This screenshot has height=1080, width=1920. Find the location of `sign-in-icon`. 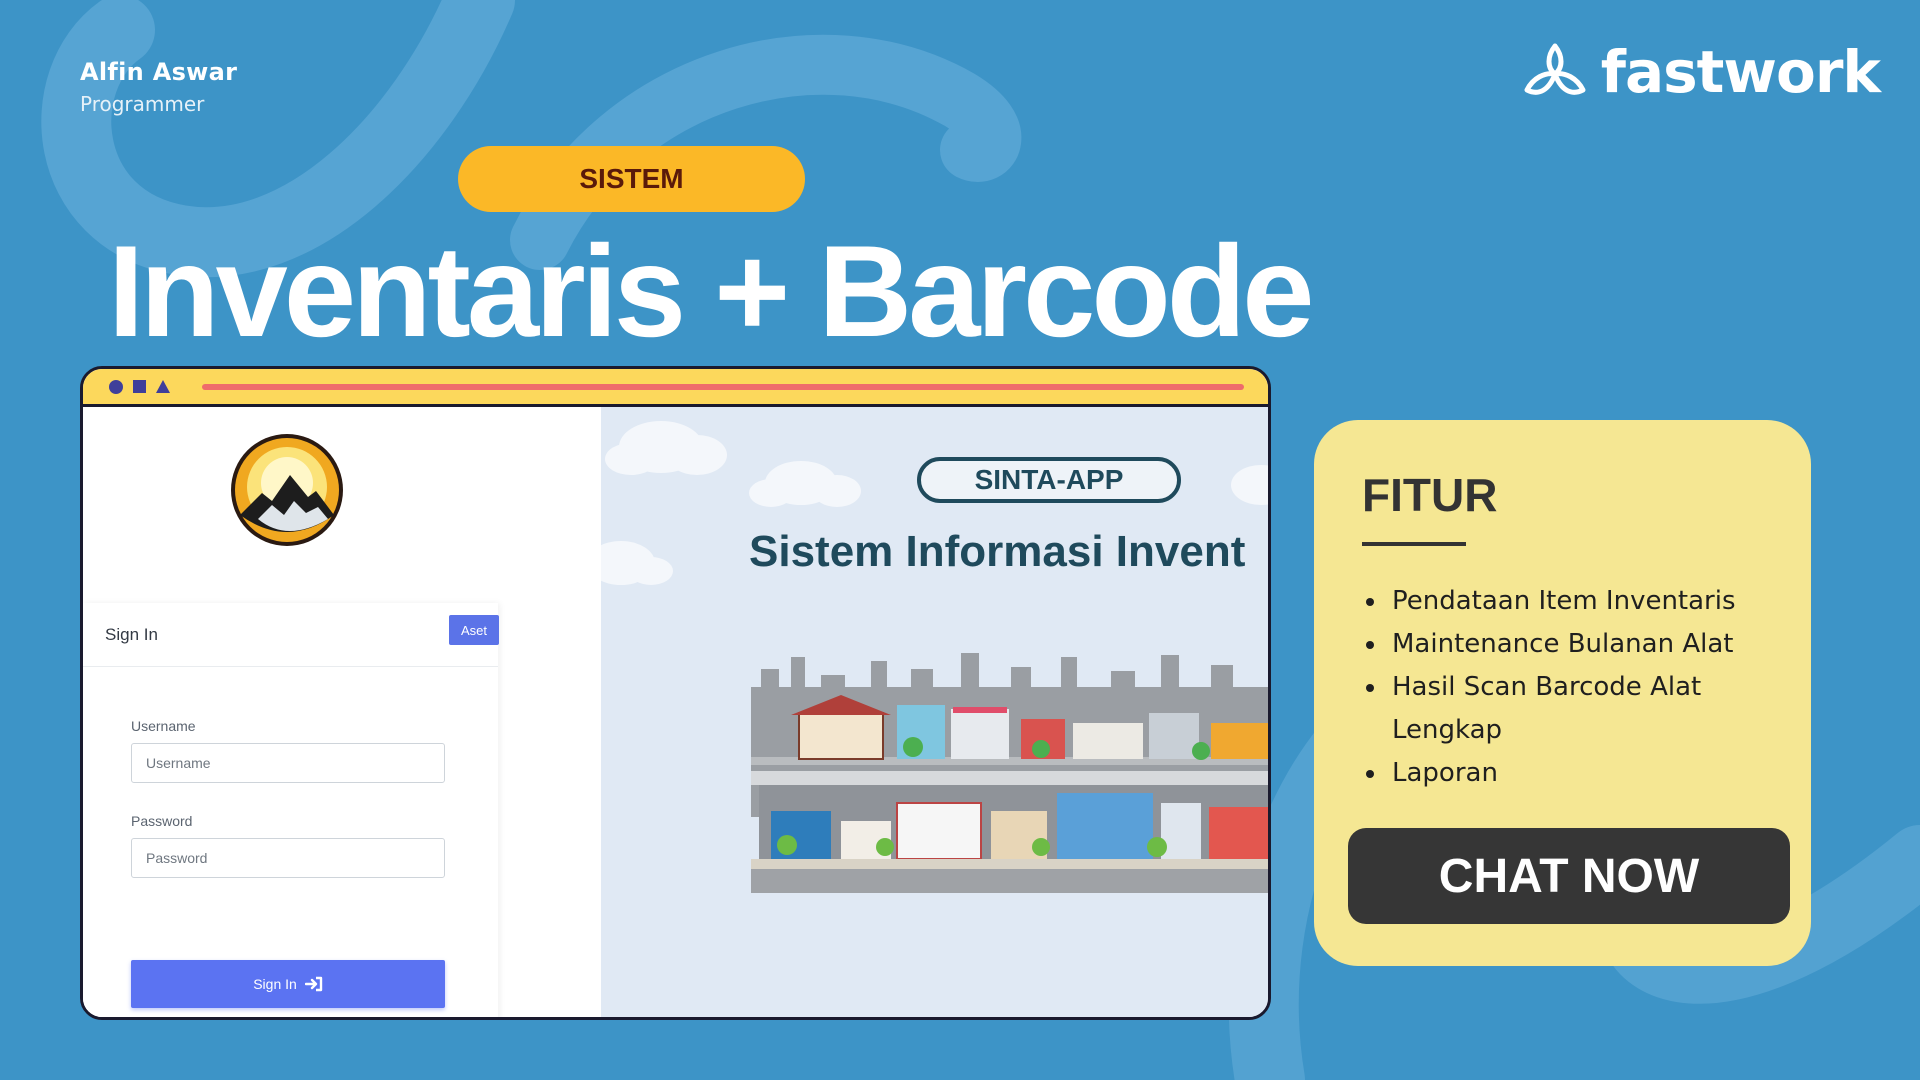

sign-in-icon is located at coordinates (313, 984).